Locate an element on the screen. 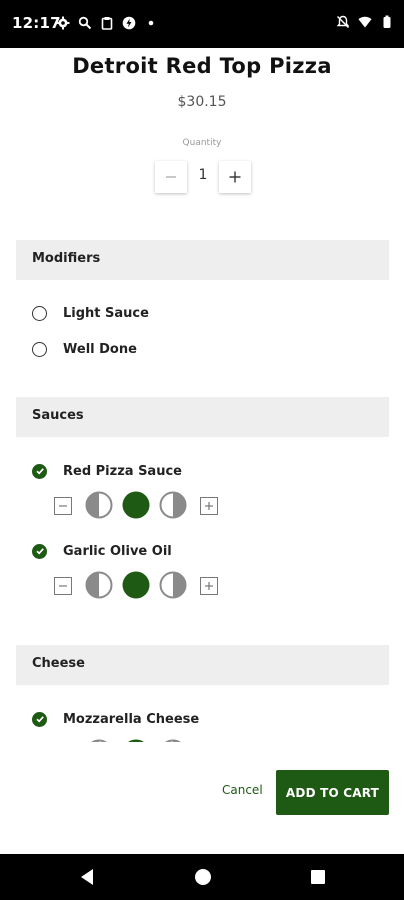 This screenshot has width=404, height=900. notifications-off-icon is located at coordinates (343, 22).